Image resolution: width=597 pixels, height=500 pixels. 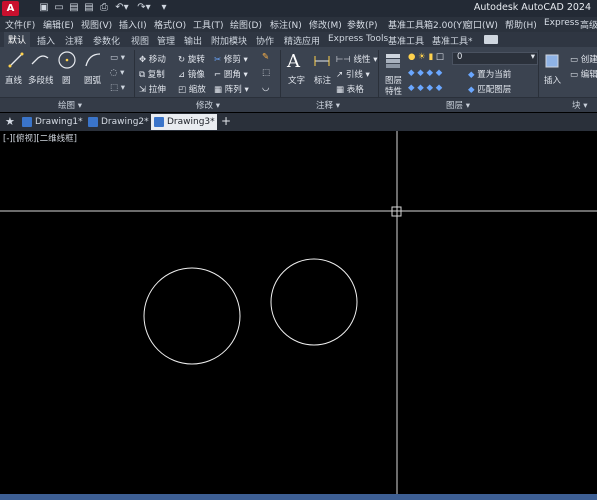 What do you see at coordinates (51, 122) in the screenshot?
I see `file-tab-drawing1: Drawing1*` at bounding box center [51, 122].